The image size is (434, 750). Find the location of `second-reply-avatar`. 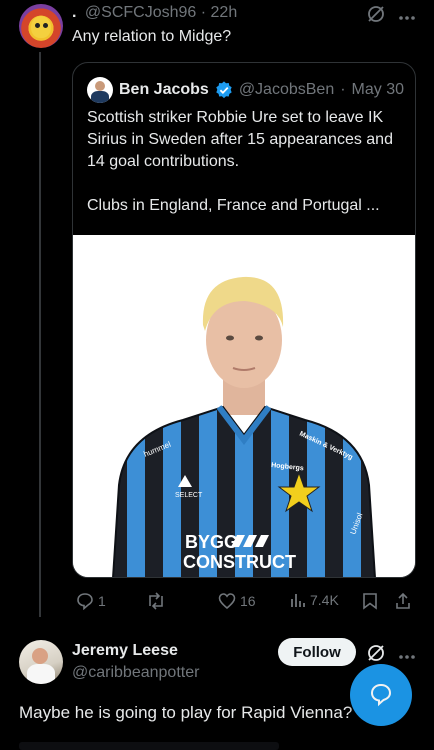

second-reply-avatar is located at coordinates (41, 662).